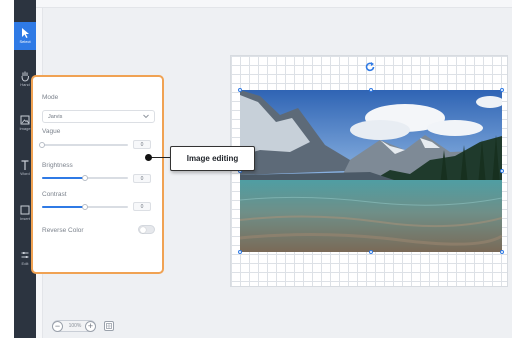 This screenshot has width=512, height=338. Describe the element at coordinates (502, 171) in the screenshot. I see `resize-handle-right` at that location.